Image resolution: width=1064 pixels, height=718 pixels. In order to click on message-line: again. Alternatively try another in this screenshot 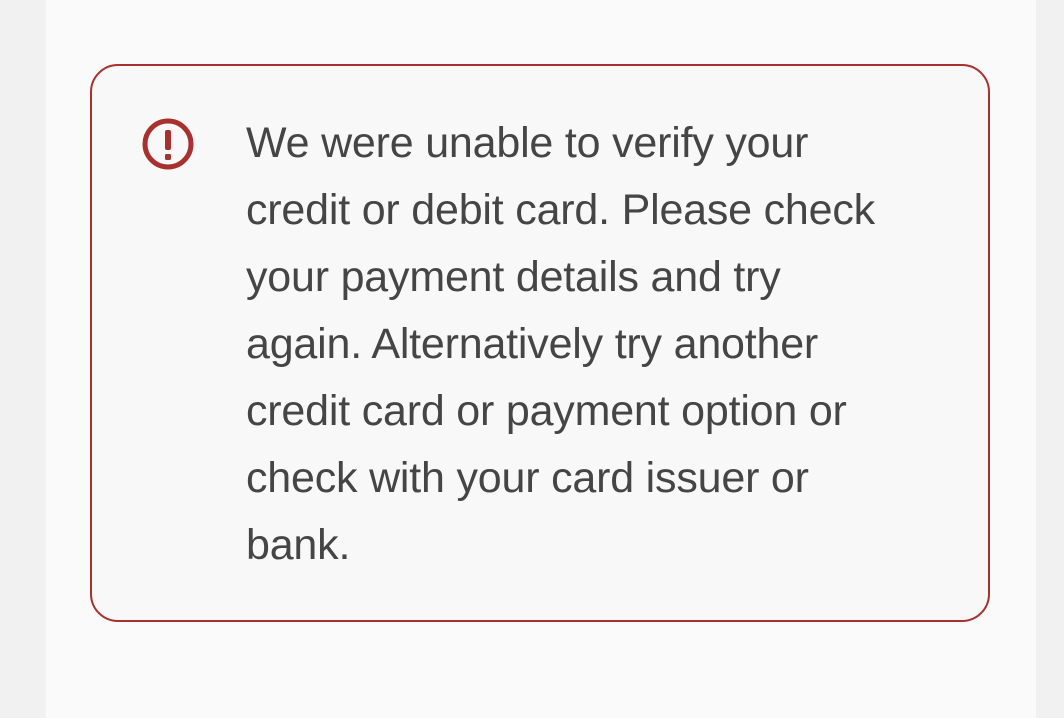, I will do `click(532, 344)`.